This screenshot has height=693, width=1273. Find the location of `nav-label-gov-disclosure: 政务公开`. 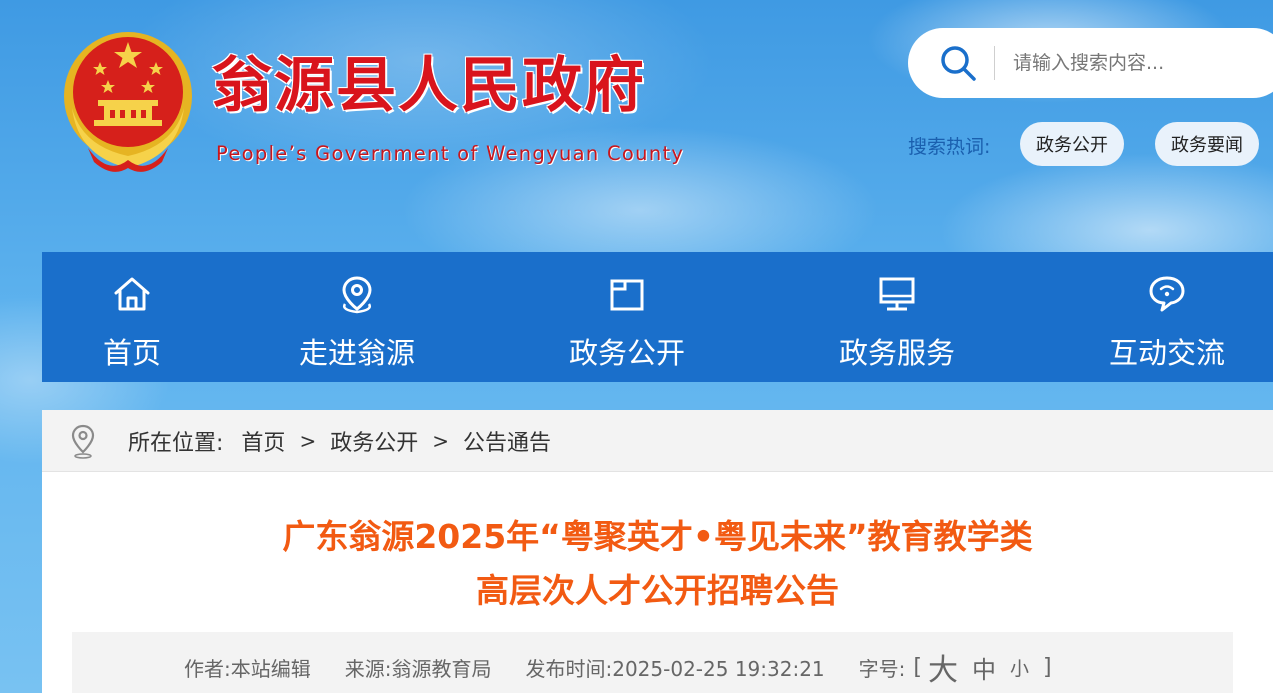

nav-label-gov-disclosure: 政务公开 is located at coordinates (626, 353).